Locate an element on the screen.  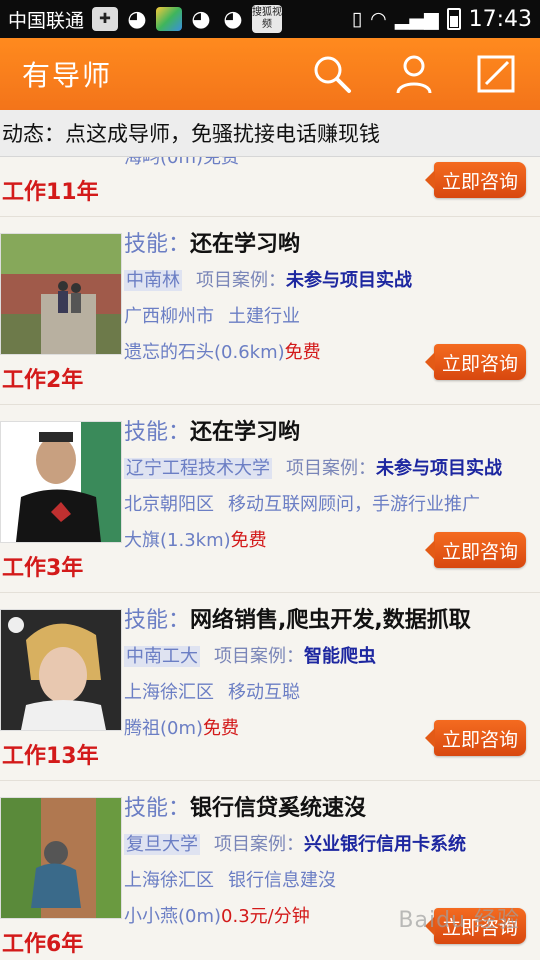
battery-icon is located at coordinates (453, 19).